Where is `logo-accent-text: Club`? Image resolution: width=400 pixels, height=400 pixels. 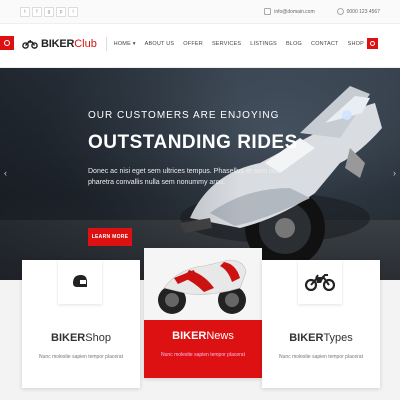 logo-accent-text: Club is located at coordinates (85, 44).